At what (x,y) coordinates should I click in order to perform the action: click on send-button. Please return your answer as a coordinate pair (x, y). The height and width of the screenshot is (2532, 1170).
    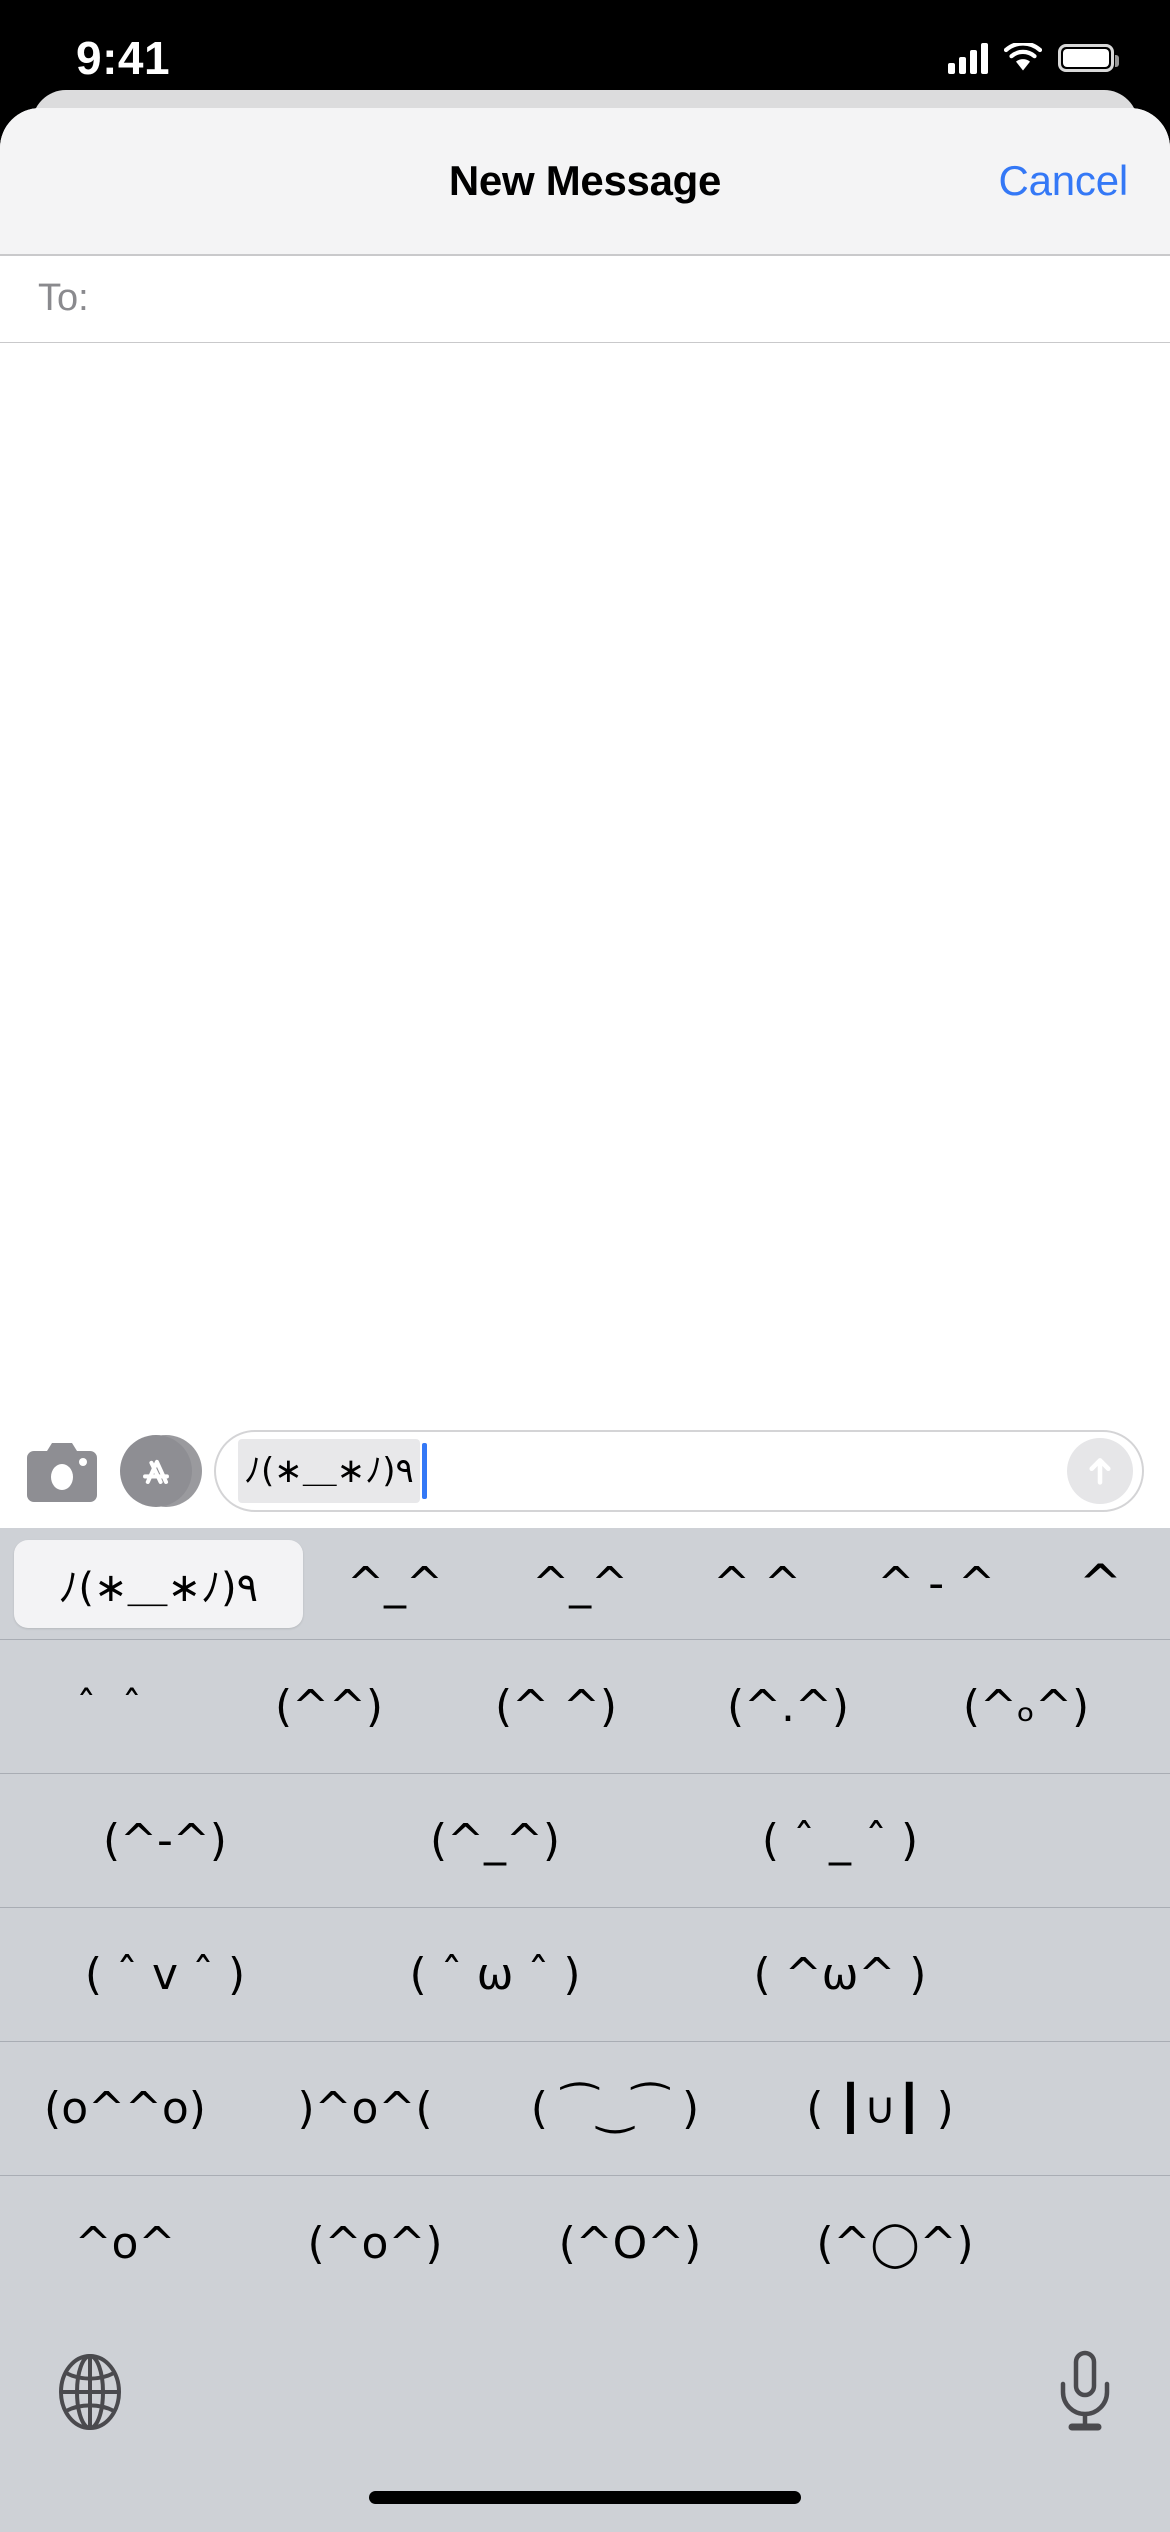
    Looking at the image, I should click on (1100, 1471).